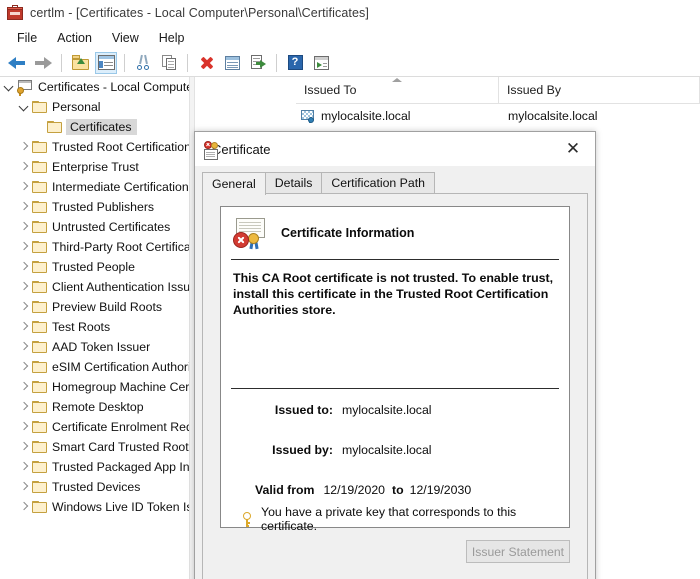  Describe the element at coordinates (98, 407) in the screenshot. I see `tree-item-label: Remote Desktop` at that location.